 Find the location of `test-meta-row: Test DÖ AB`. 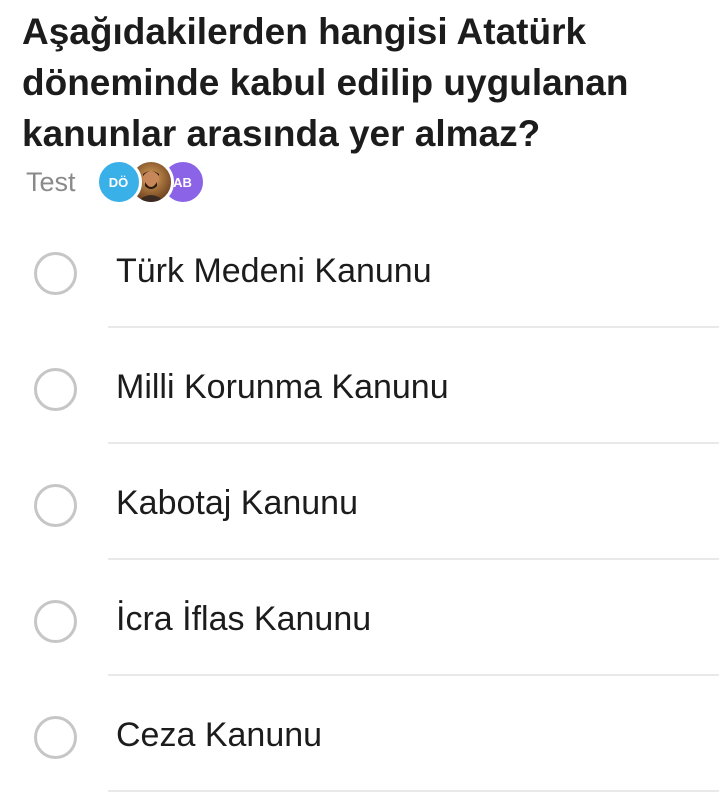

test-meta-row: Test DÖ AB is located at coordinates (116, 182).